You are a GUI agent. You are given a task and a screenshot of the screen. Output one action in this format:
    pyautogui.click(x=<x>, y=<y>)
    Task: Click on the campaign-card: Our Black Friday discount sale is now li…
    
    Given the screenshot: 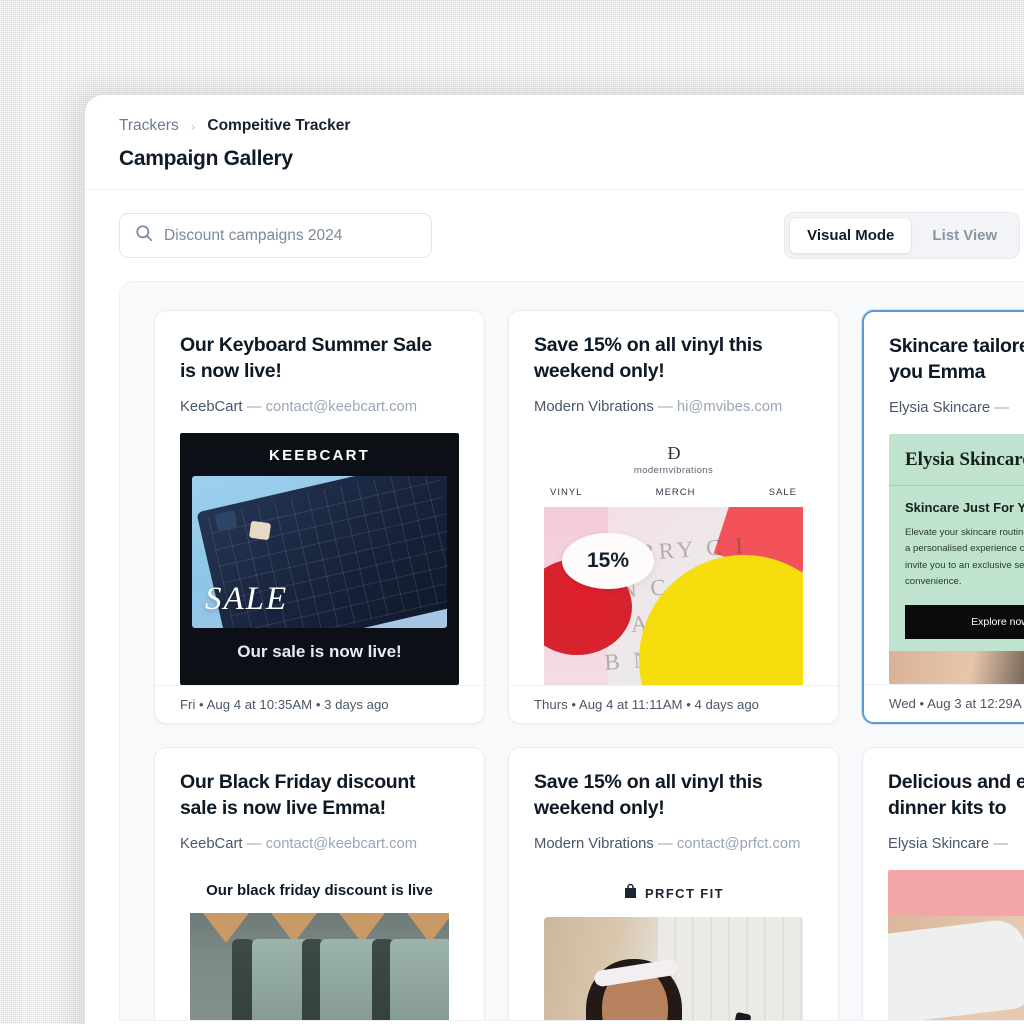 What is the action you would take?
    pyautogui.click(x=319, y=883)
    